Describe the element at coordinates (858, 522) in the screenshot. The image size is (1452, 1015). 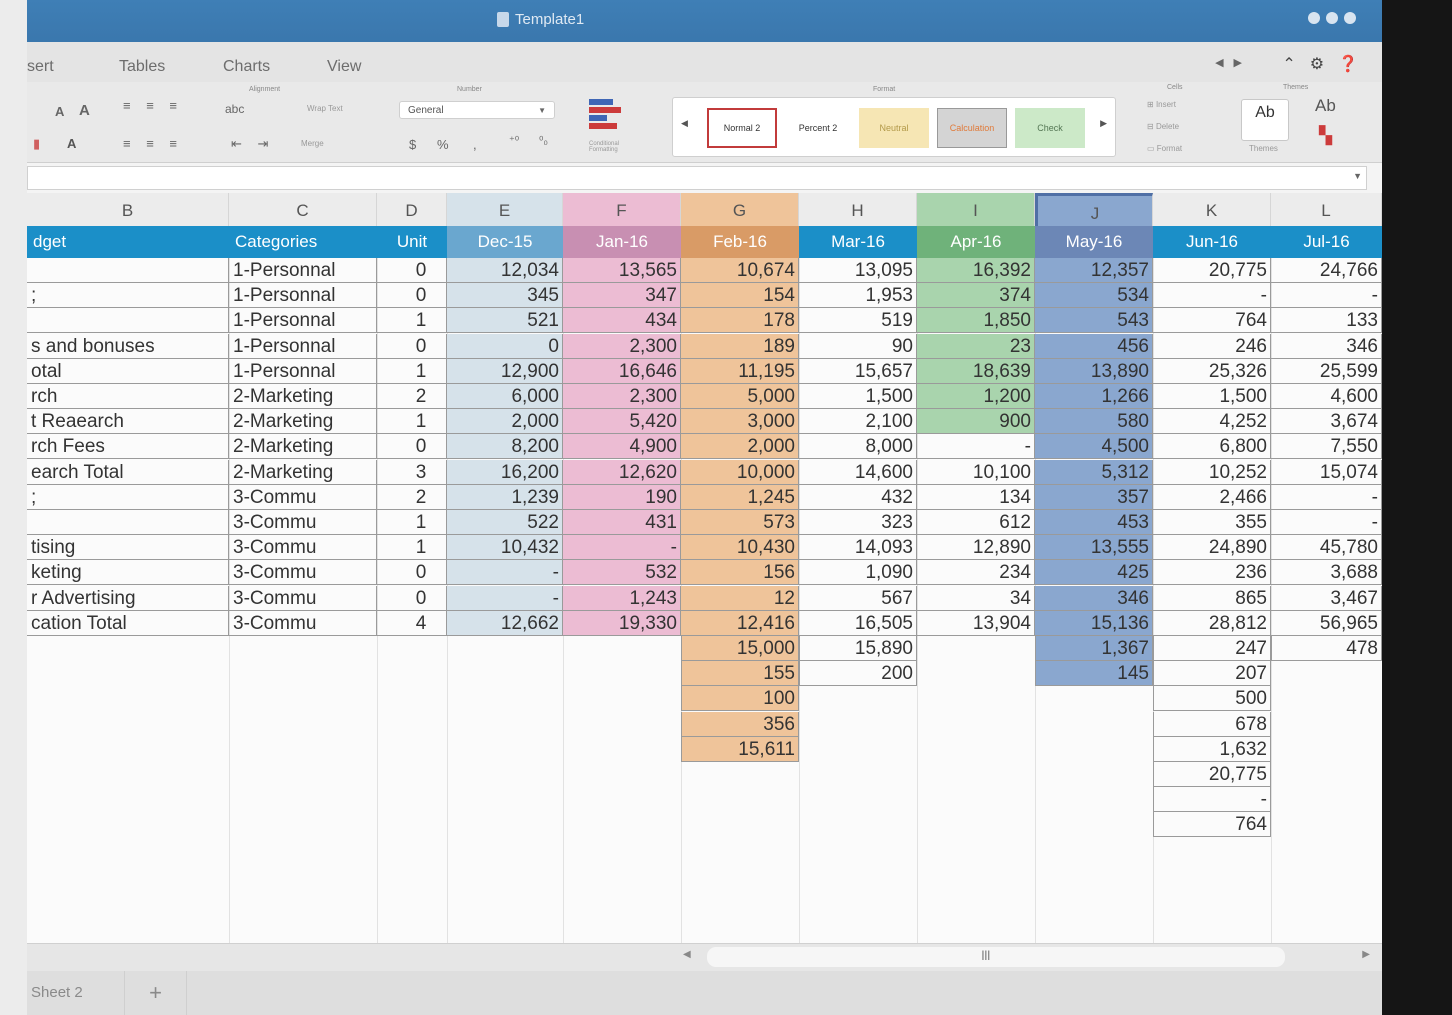
I see `table-cell: 323` at that location.